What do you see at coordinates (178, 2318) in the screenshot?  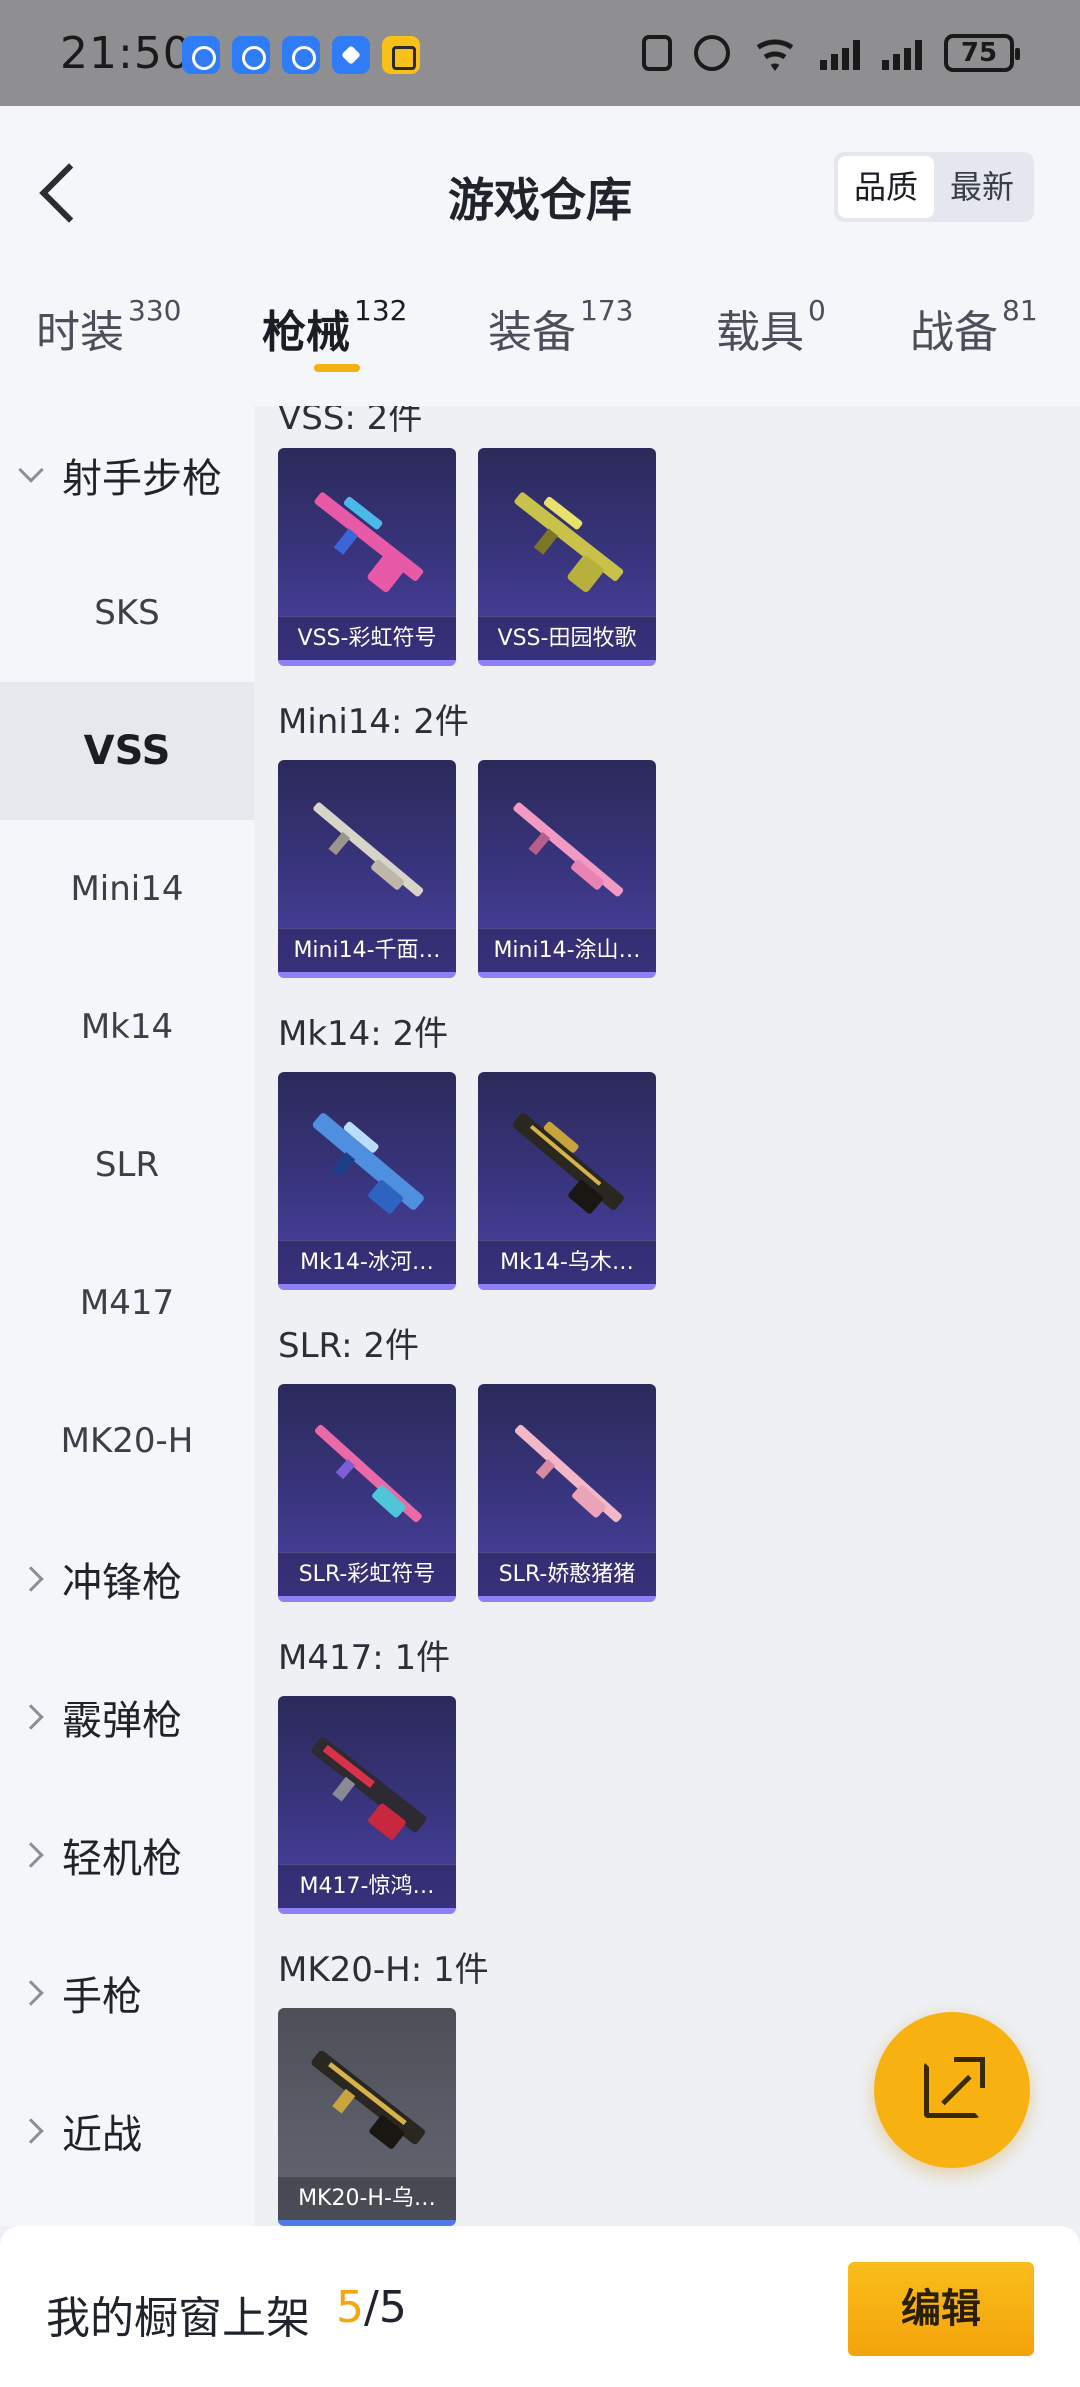 I see `showcase-label: 我的橱窗上架` at bounding box center [178, 2318].